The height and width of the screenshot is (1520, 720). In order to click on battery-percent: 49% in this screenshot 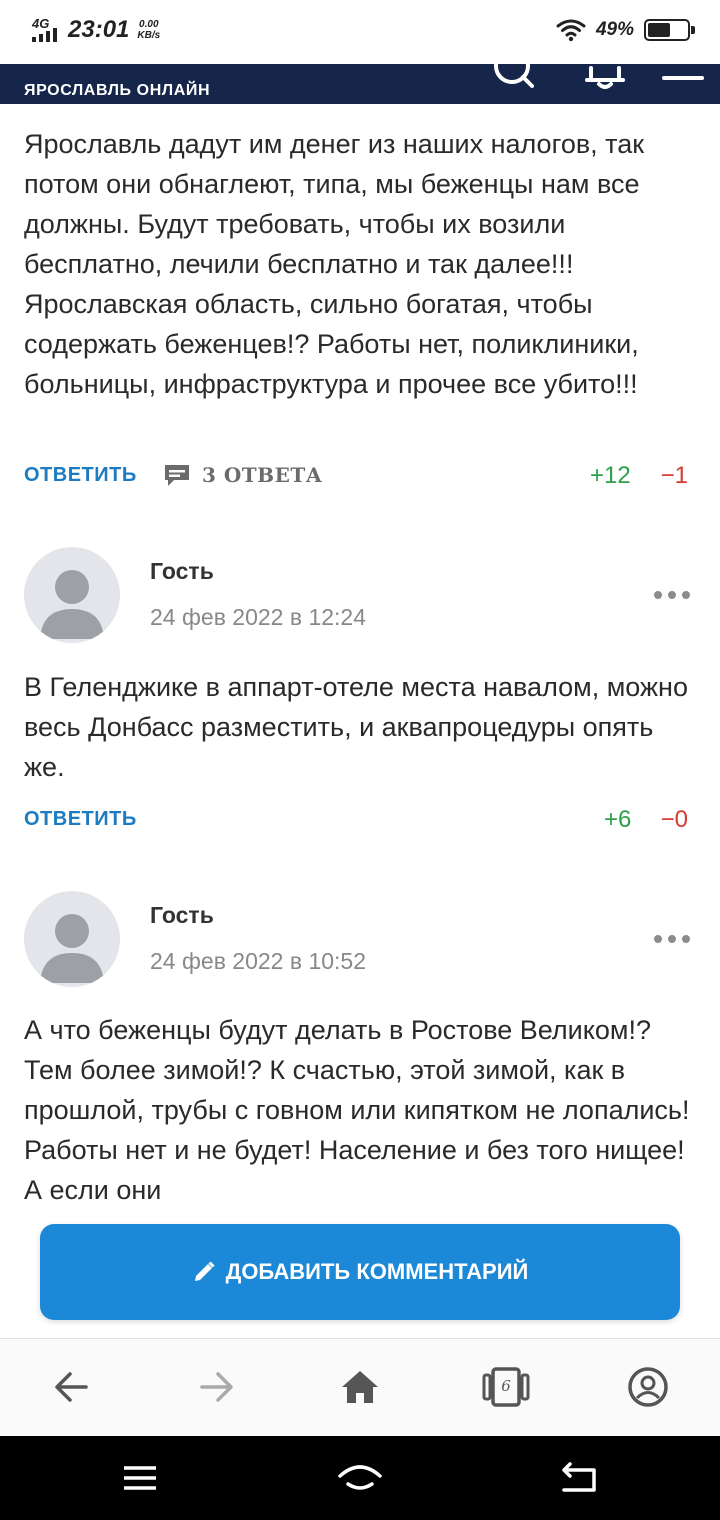, I will do `click(614, 29)`.